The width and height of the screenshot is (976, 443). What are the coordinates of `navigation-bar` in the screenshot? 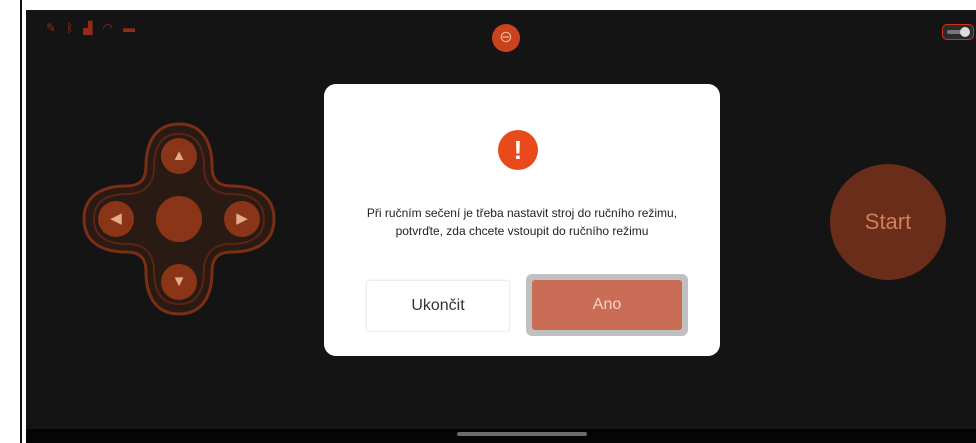 It's located at (501, 436).